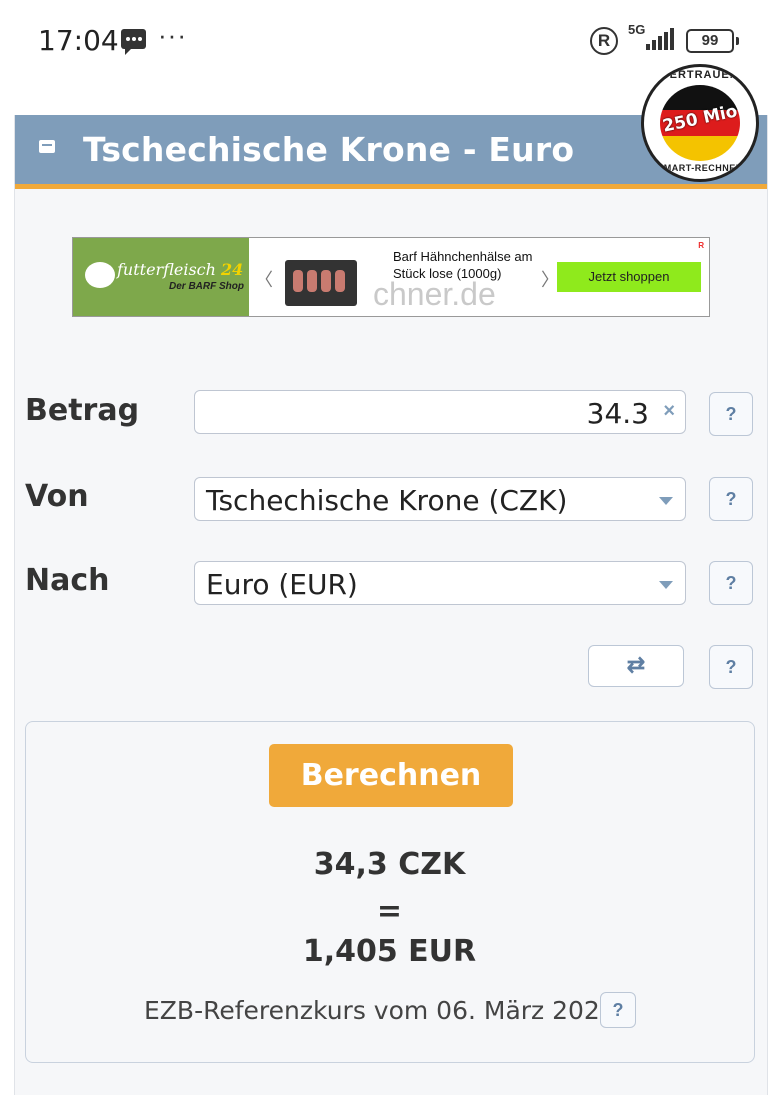  What do you see at coordinates (617, 413) in the screenshot?
I see `amount-value: 34.3` at bounding box center [617, 413].